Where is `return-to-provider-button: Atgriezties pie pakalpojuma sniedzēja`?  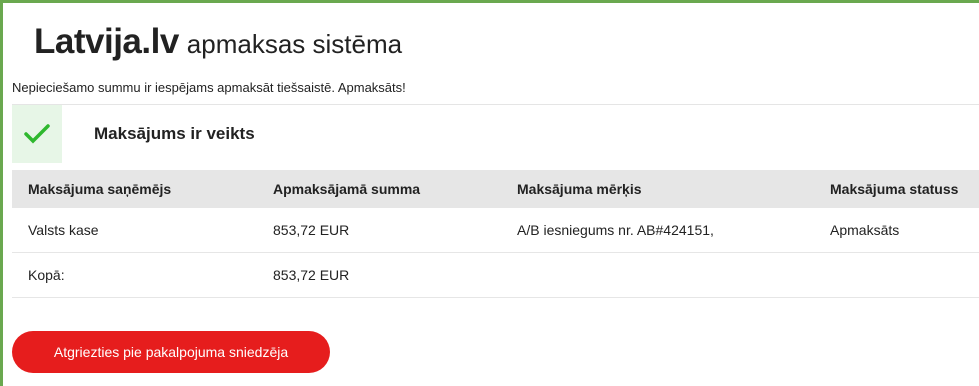 return-to-provider-button: Atgriezties pie pakalpojuma sniedzēja is located at coordinates (171, 352).